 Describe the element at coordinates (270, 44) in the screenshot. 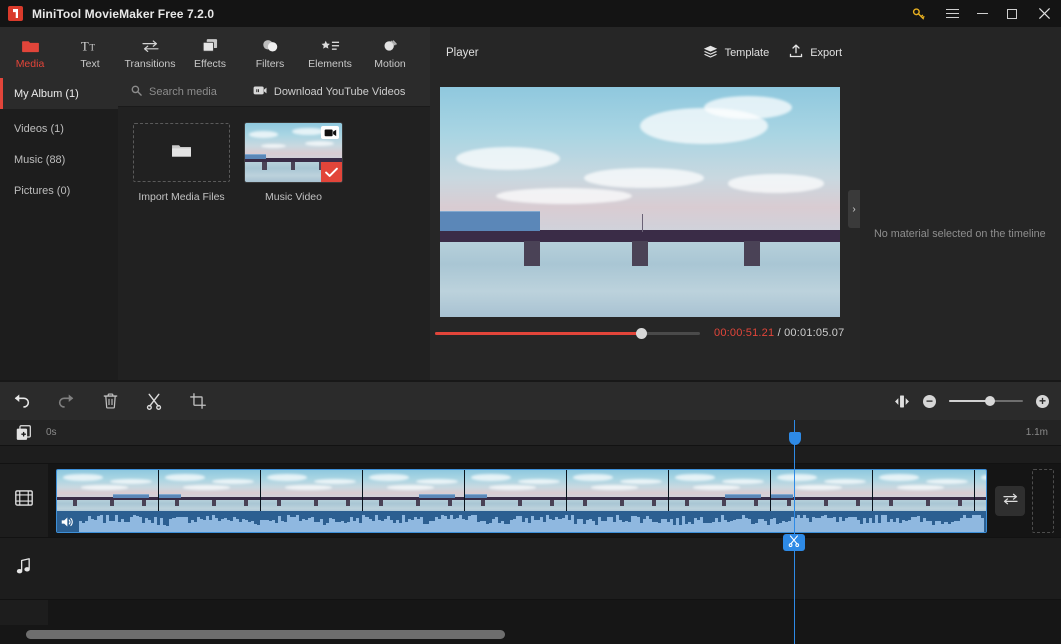

I see `filters-icon` at that location.